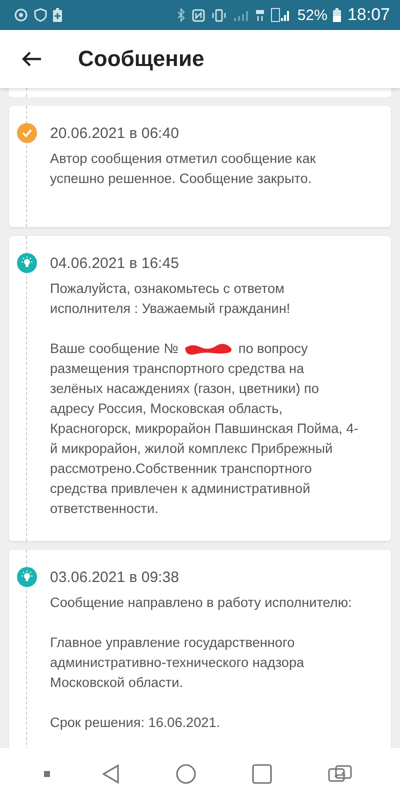 This screenshot has height=800, width=400. Describe the element at coordinates (32, 59) in the screenshot. I see `back-arrow-icon` at that location.